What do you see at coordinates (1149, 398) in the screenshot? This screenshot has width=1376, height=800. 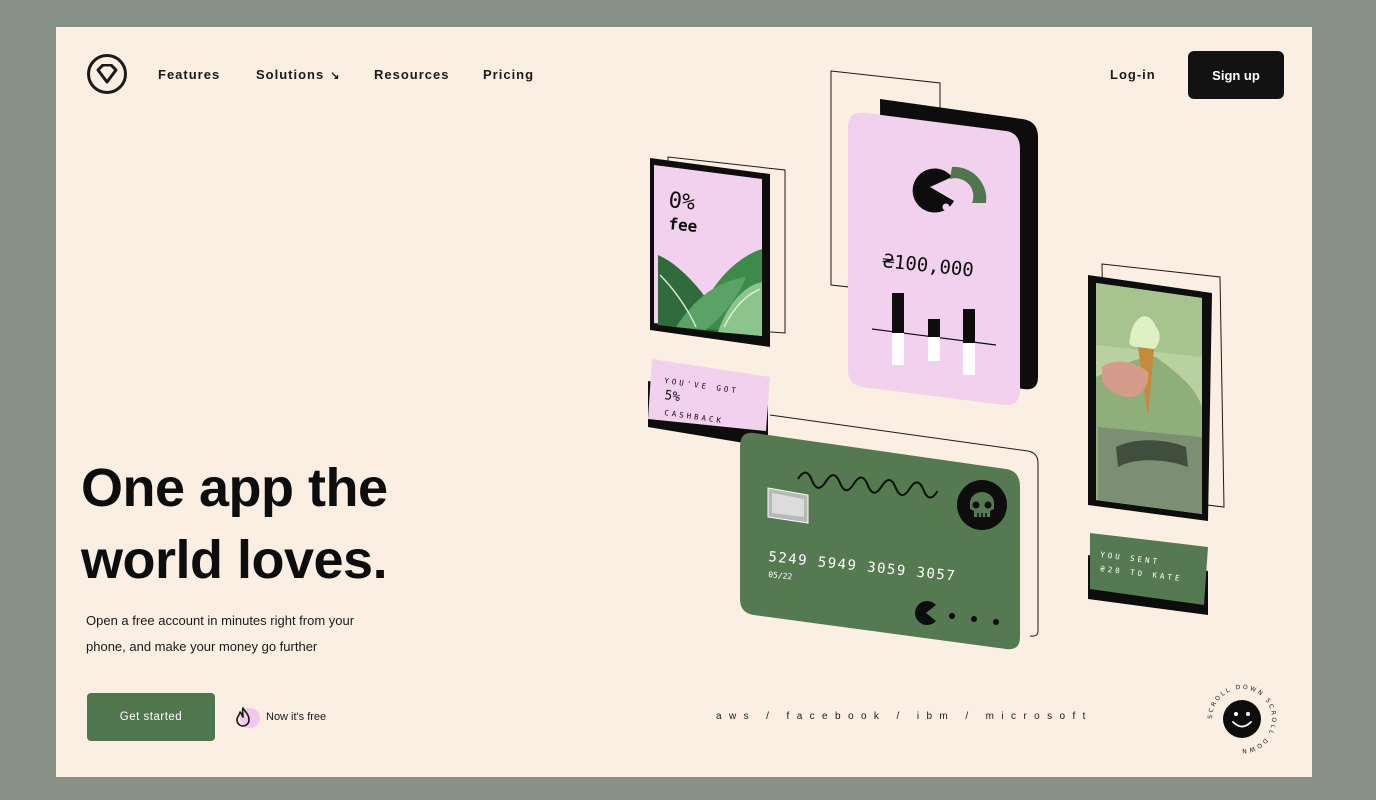 I see `icecream-photo` at bounding box center [1149, 398].